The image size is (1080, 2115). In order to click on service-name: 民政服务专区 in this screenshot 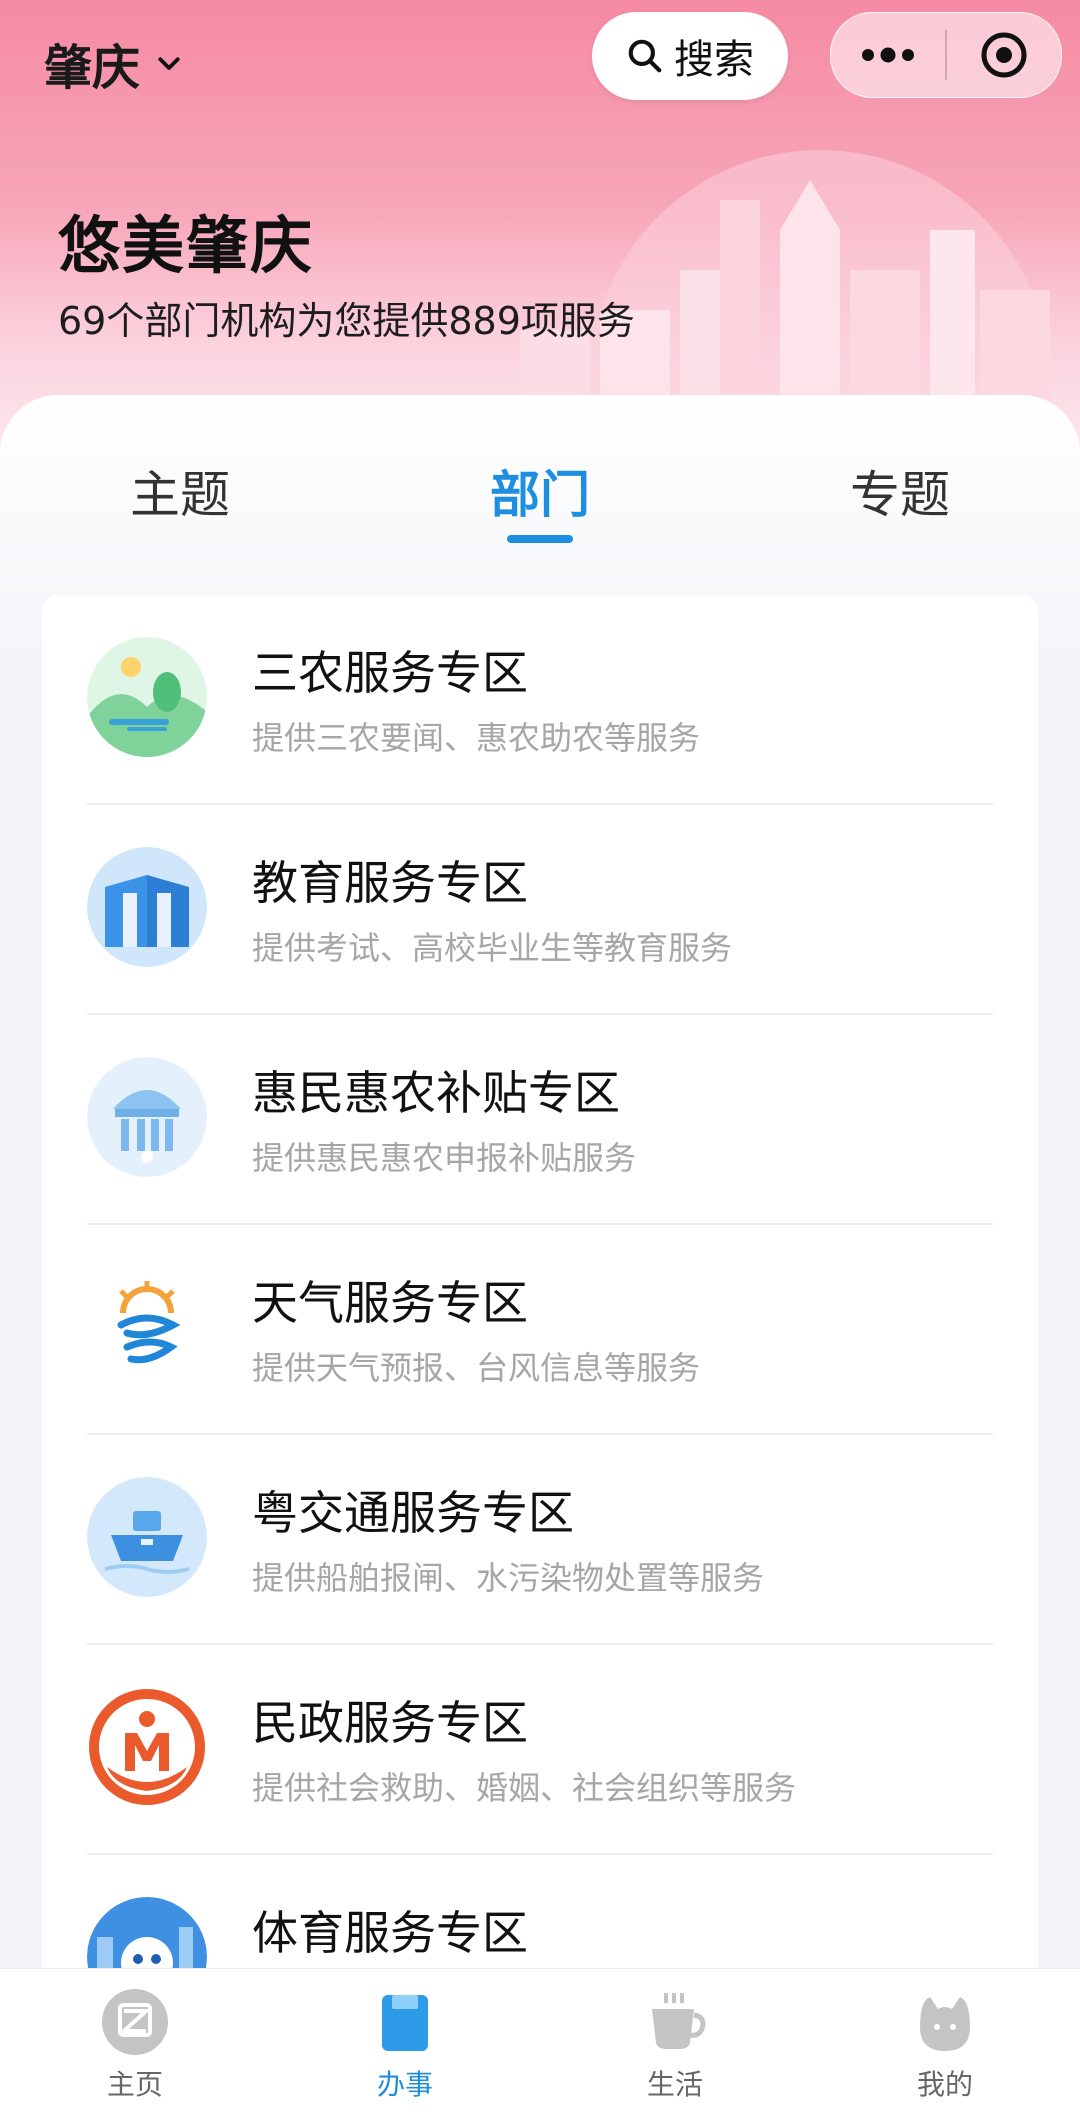, I will do `click(390, 1723)`.